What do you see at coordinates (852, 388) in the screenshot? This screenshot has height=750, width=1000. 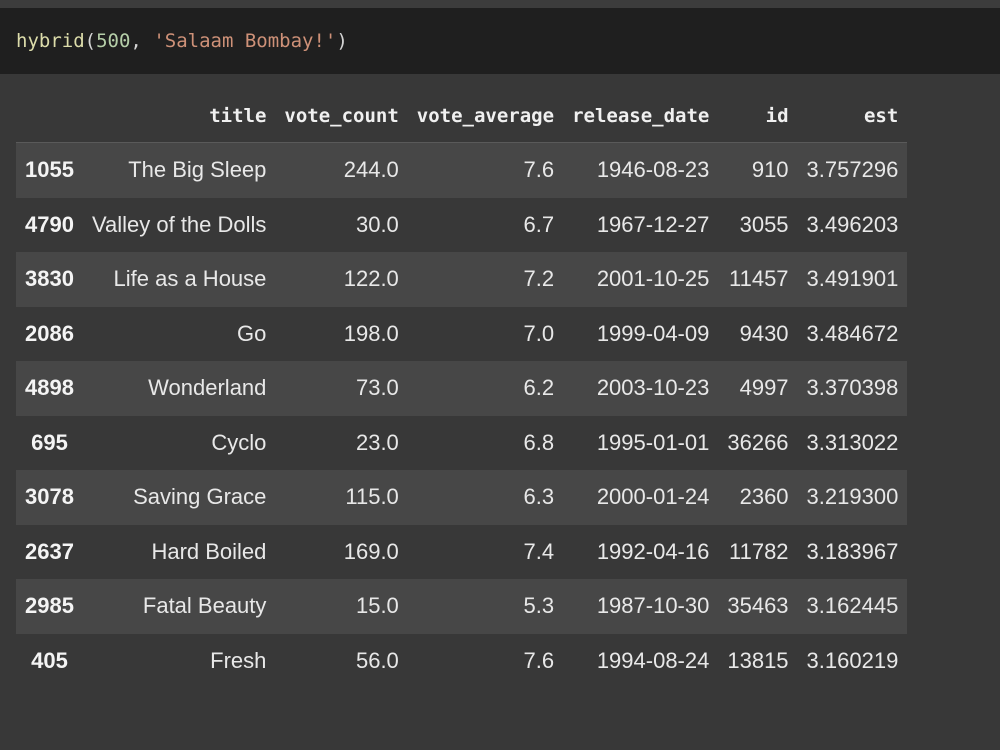 I see `cell-est: 3.370398` at bounding box center [852, 388].